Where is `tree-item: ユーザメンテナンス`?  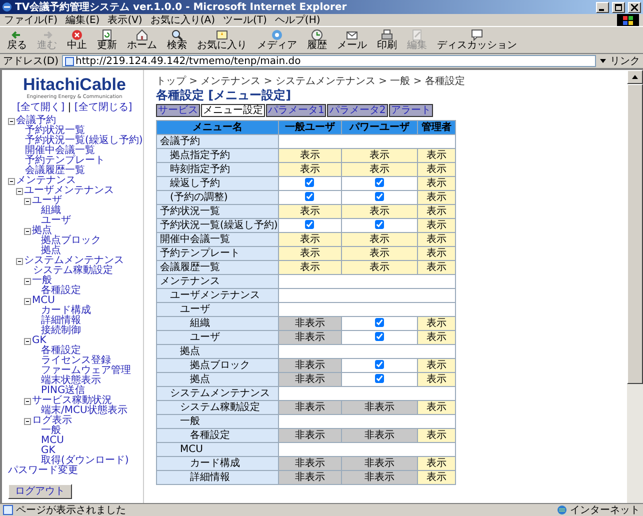 tree-item: ユーザメンテナンス is located at coordinates (69, 191).